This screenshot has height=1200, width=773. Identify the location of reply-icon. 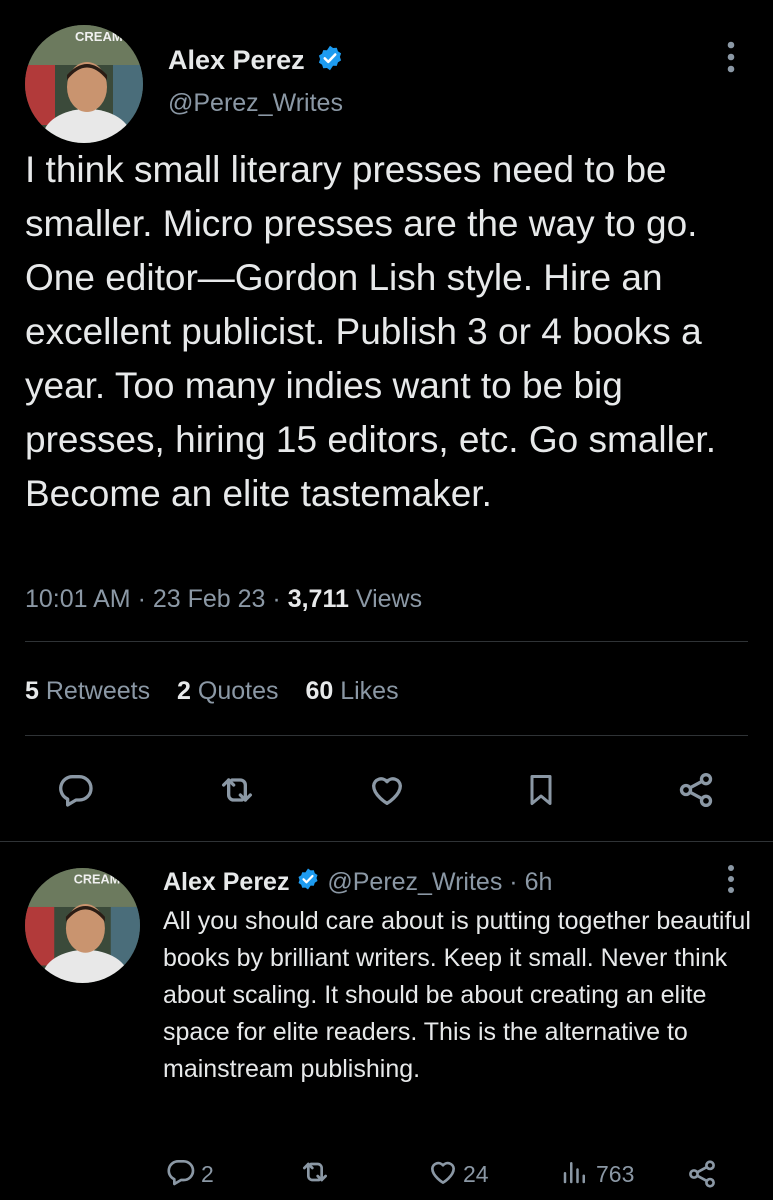
(76, 790).